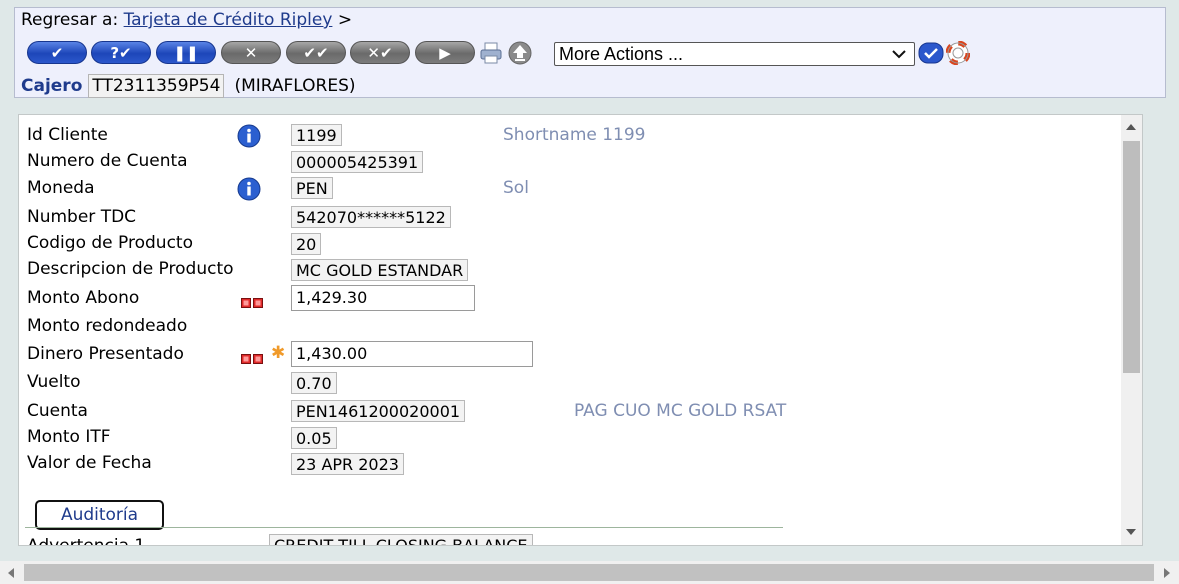  I want to click on cuenta-value: PEN1461200020001, so click(378, 411).